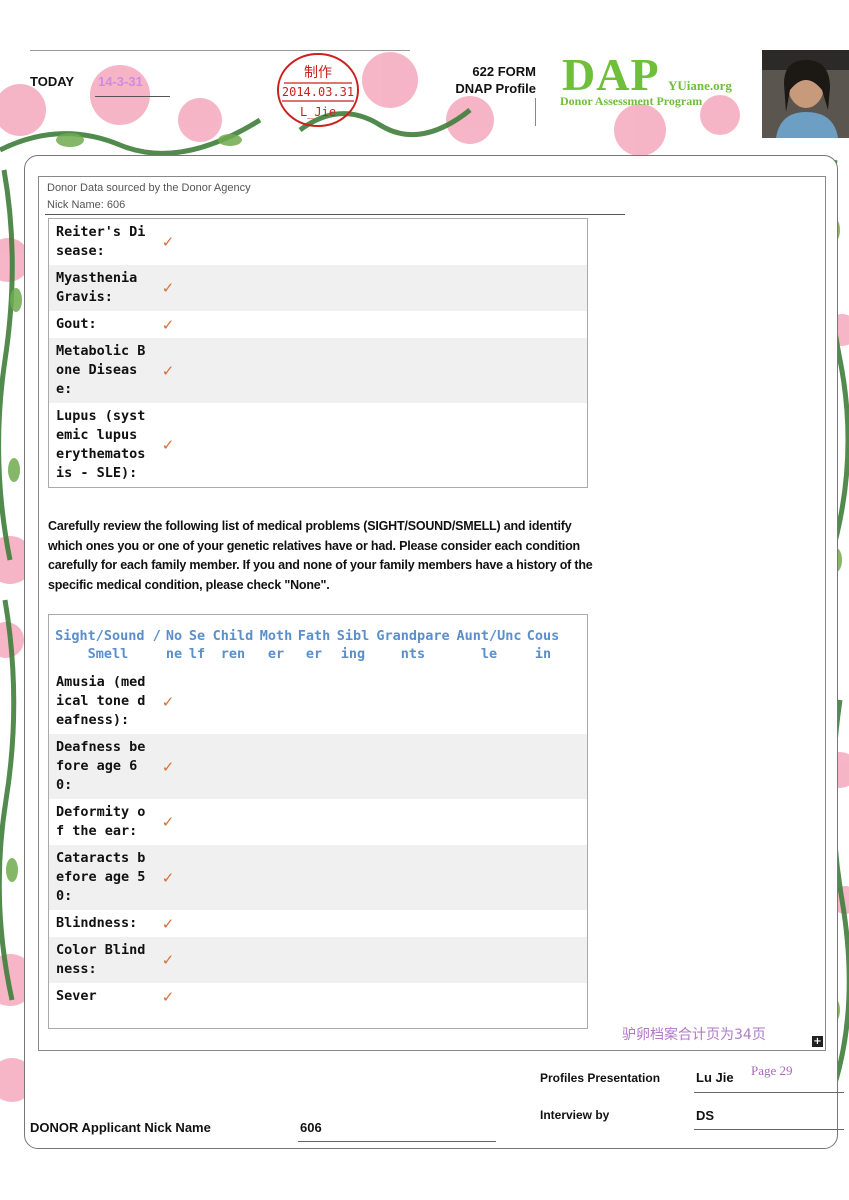  I want to click on table-row: Sever ✓, so click(318, 996).